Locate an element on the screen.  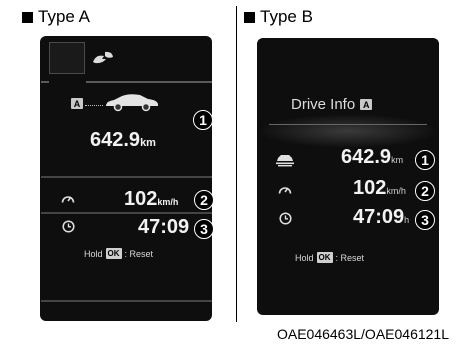
reference-code: OAE046463L/OAE046121L is located at coordinates (362, 334).